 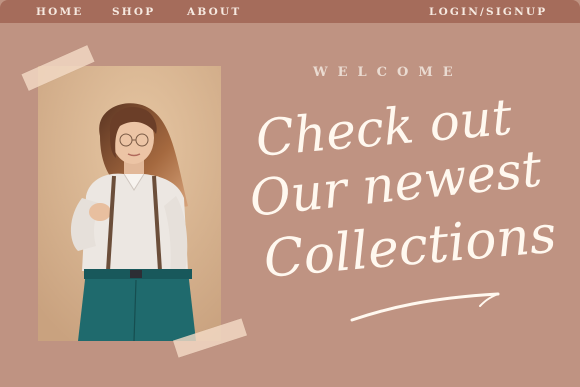 What do you see at coordinates (488, 12) in the screenshot?
I see `login-signup-link: LOGIN/SIGNUP` at bounding box center [488, 12].